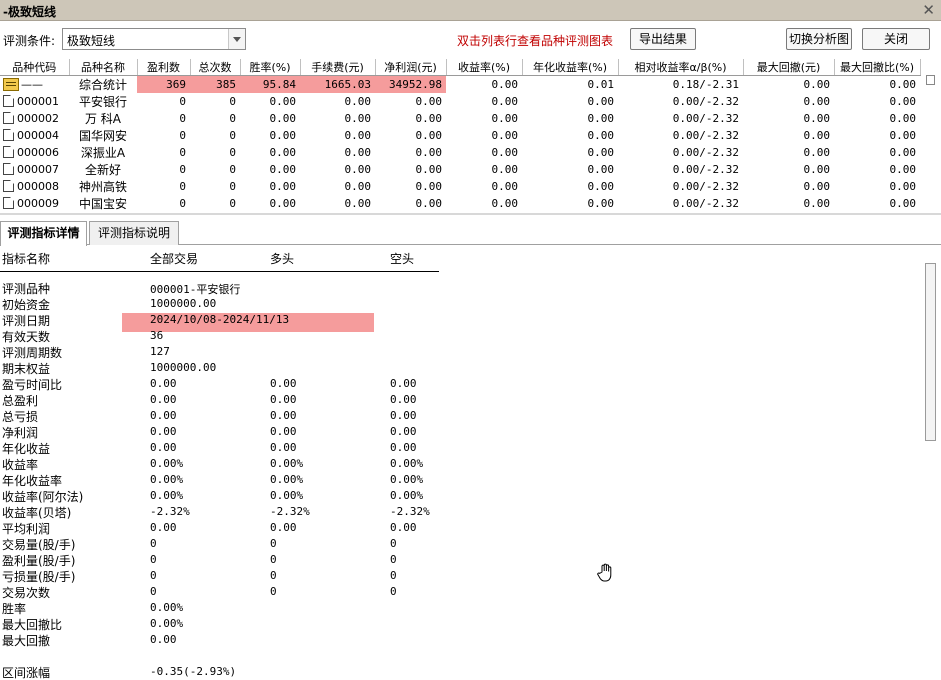 Image resolution: width=941 pixels, height=680 pixels. I want to click on close-icon: ✕, so click(928, 10).